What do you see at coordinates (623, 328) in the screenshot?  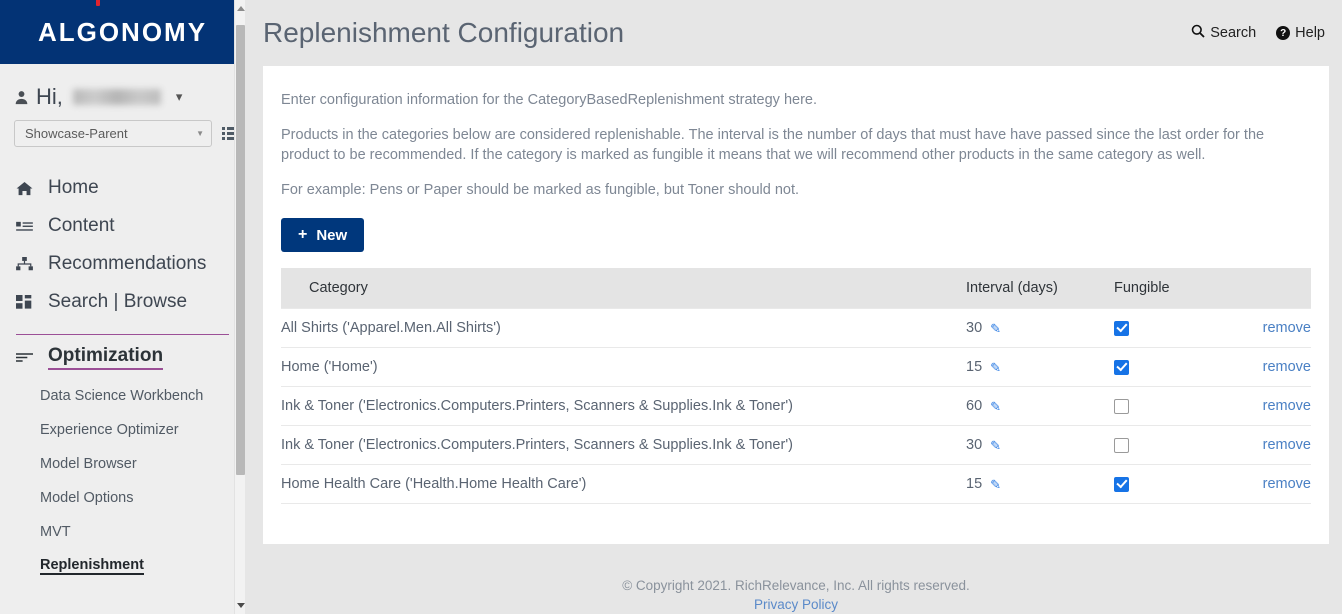 I see `cell-category: All Shirts ('Apparel.Men.All Shirts')` at bounding box center [623, 328].